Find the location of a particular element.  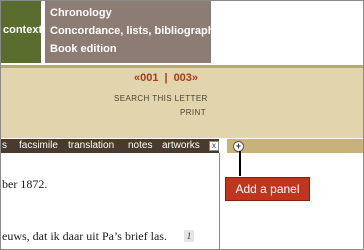

print-link: PRINT is located at coordinates (193, 112).